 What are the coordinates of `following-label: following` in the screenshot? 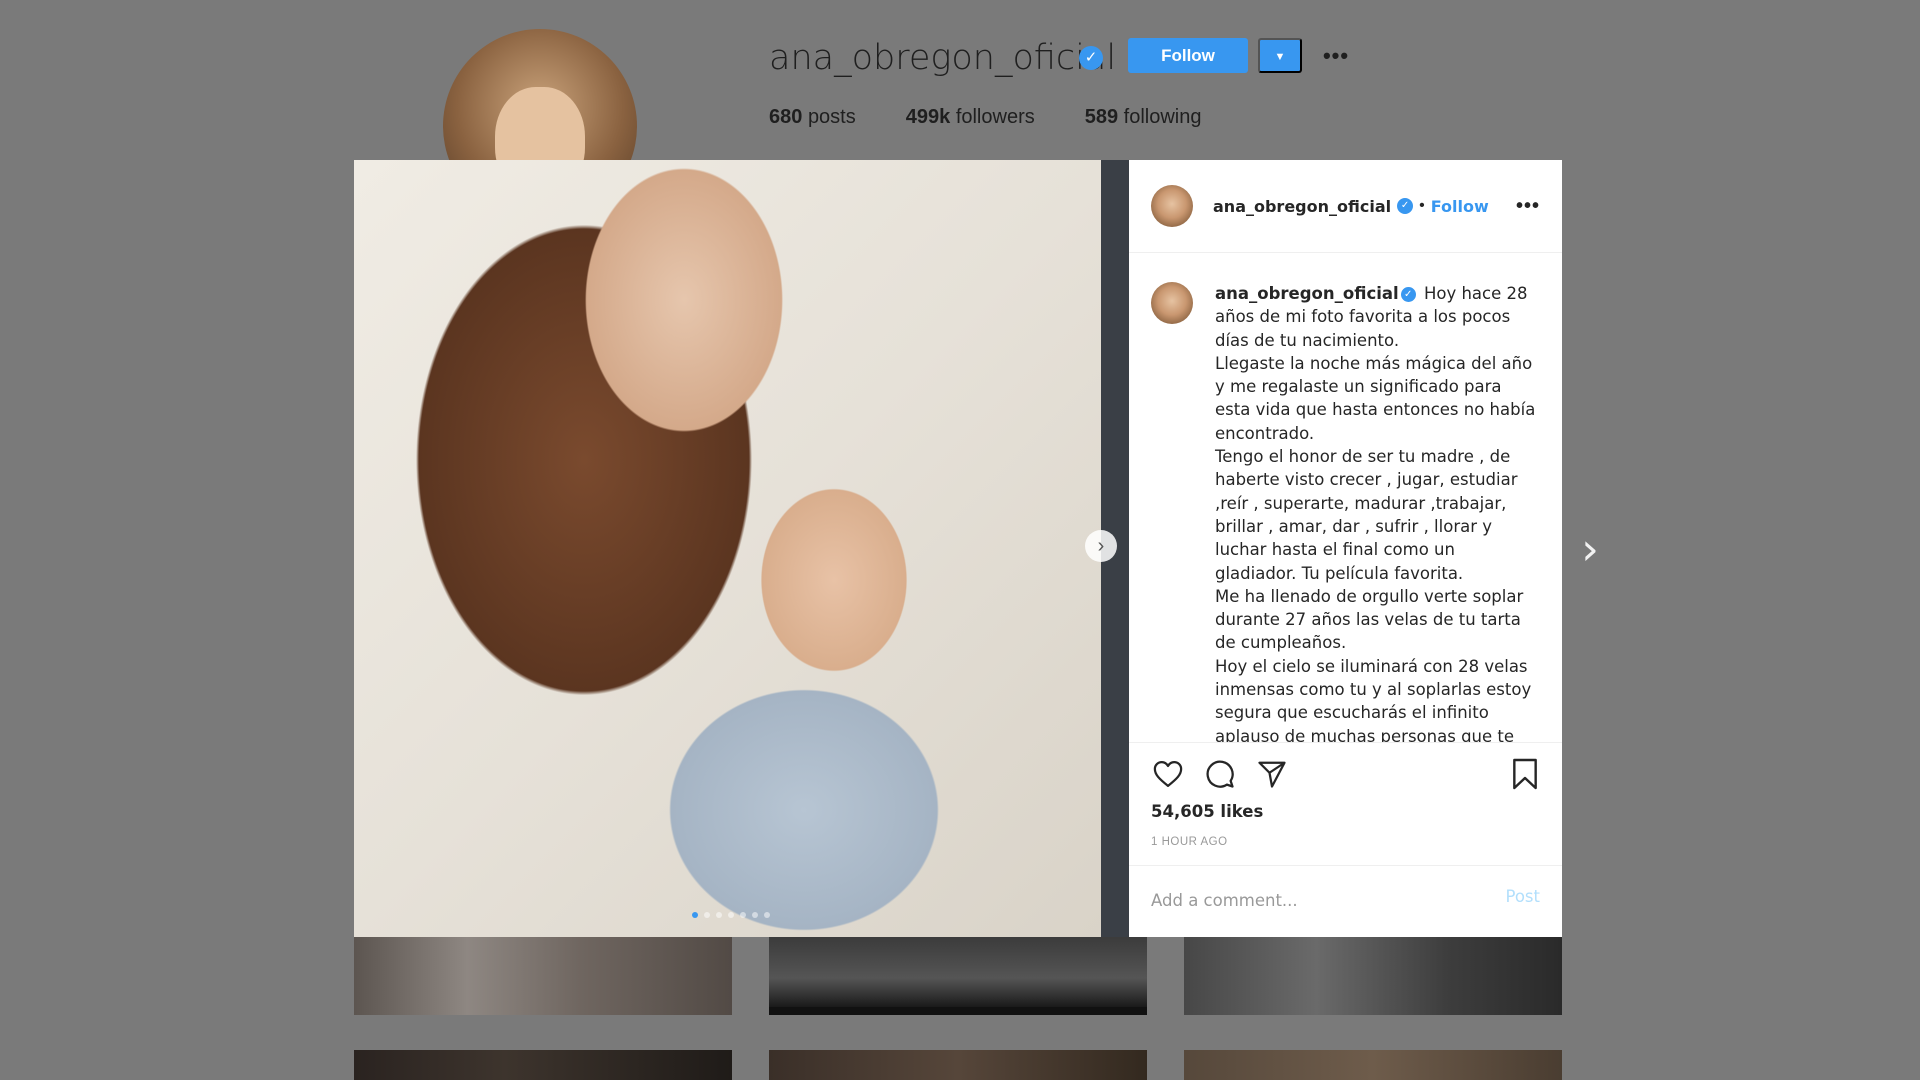 It's located at (1162, 117).